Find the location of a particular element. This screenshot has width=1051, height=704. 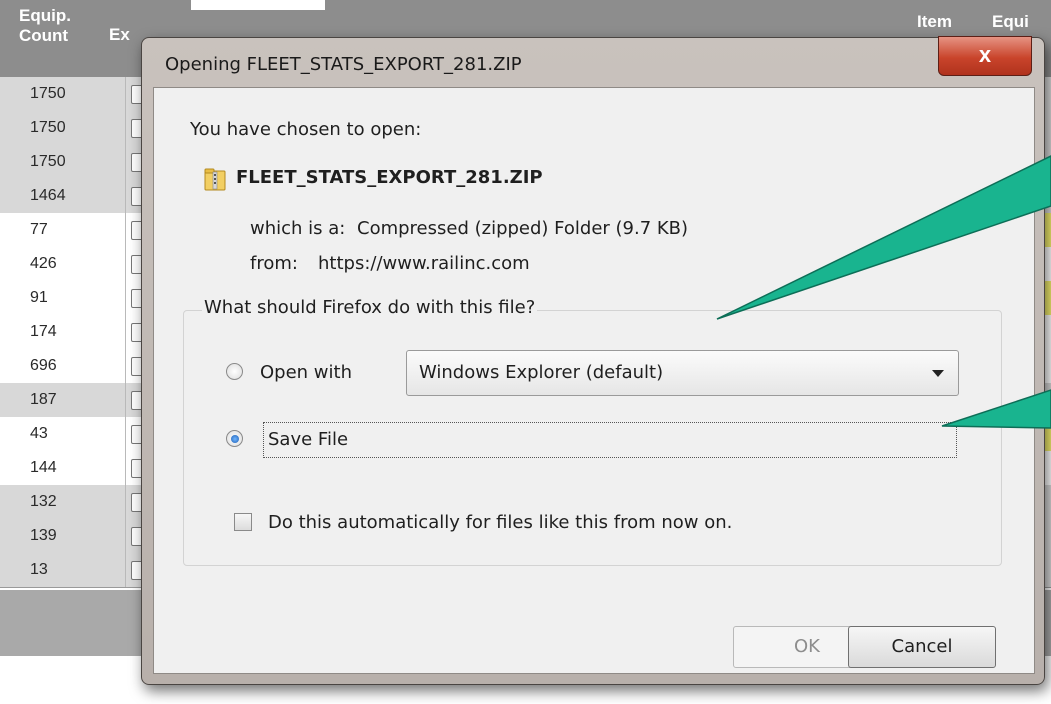

radio-selected-dot is located at coordinates (235, 439).